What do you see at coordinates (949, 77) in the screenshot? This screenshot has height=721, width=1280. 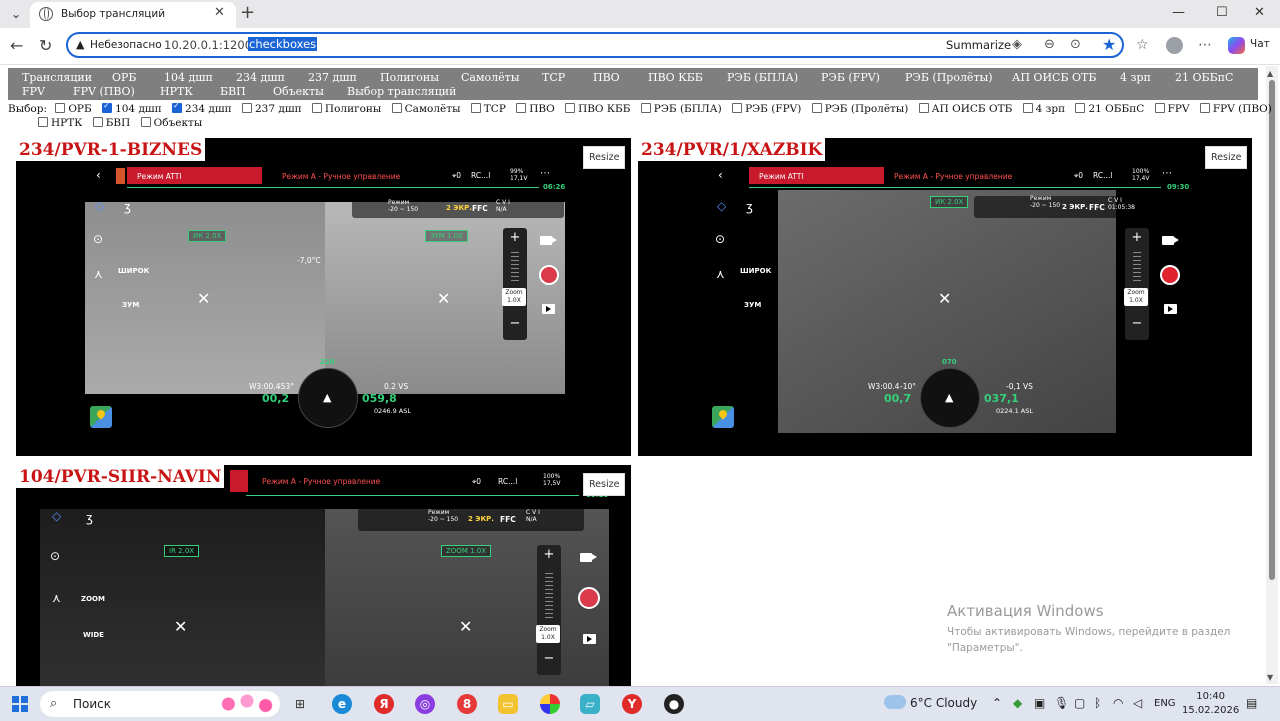 I see `nav-link: РЭБ (Пролёты)` at bounding box center [949, 77].